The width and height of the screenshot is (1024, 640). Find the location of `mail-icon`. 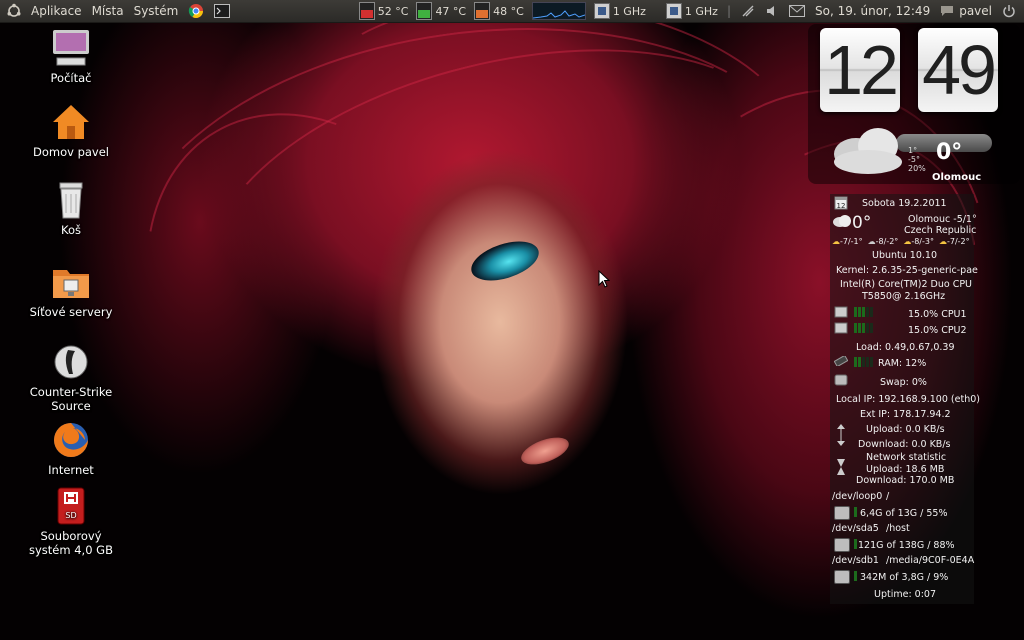

mail-icon is located at coordinates (797, 11).